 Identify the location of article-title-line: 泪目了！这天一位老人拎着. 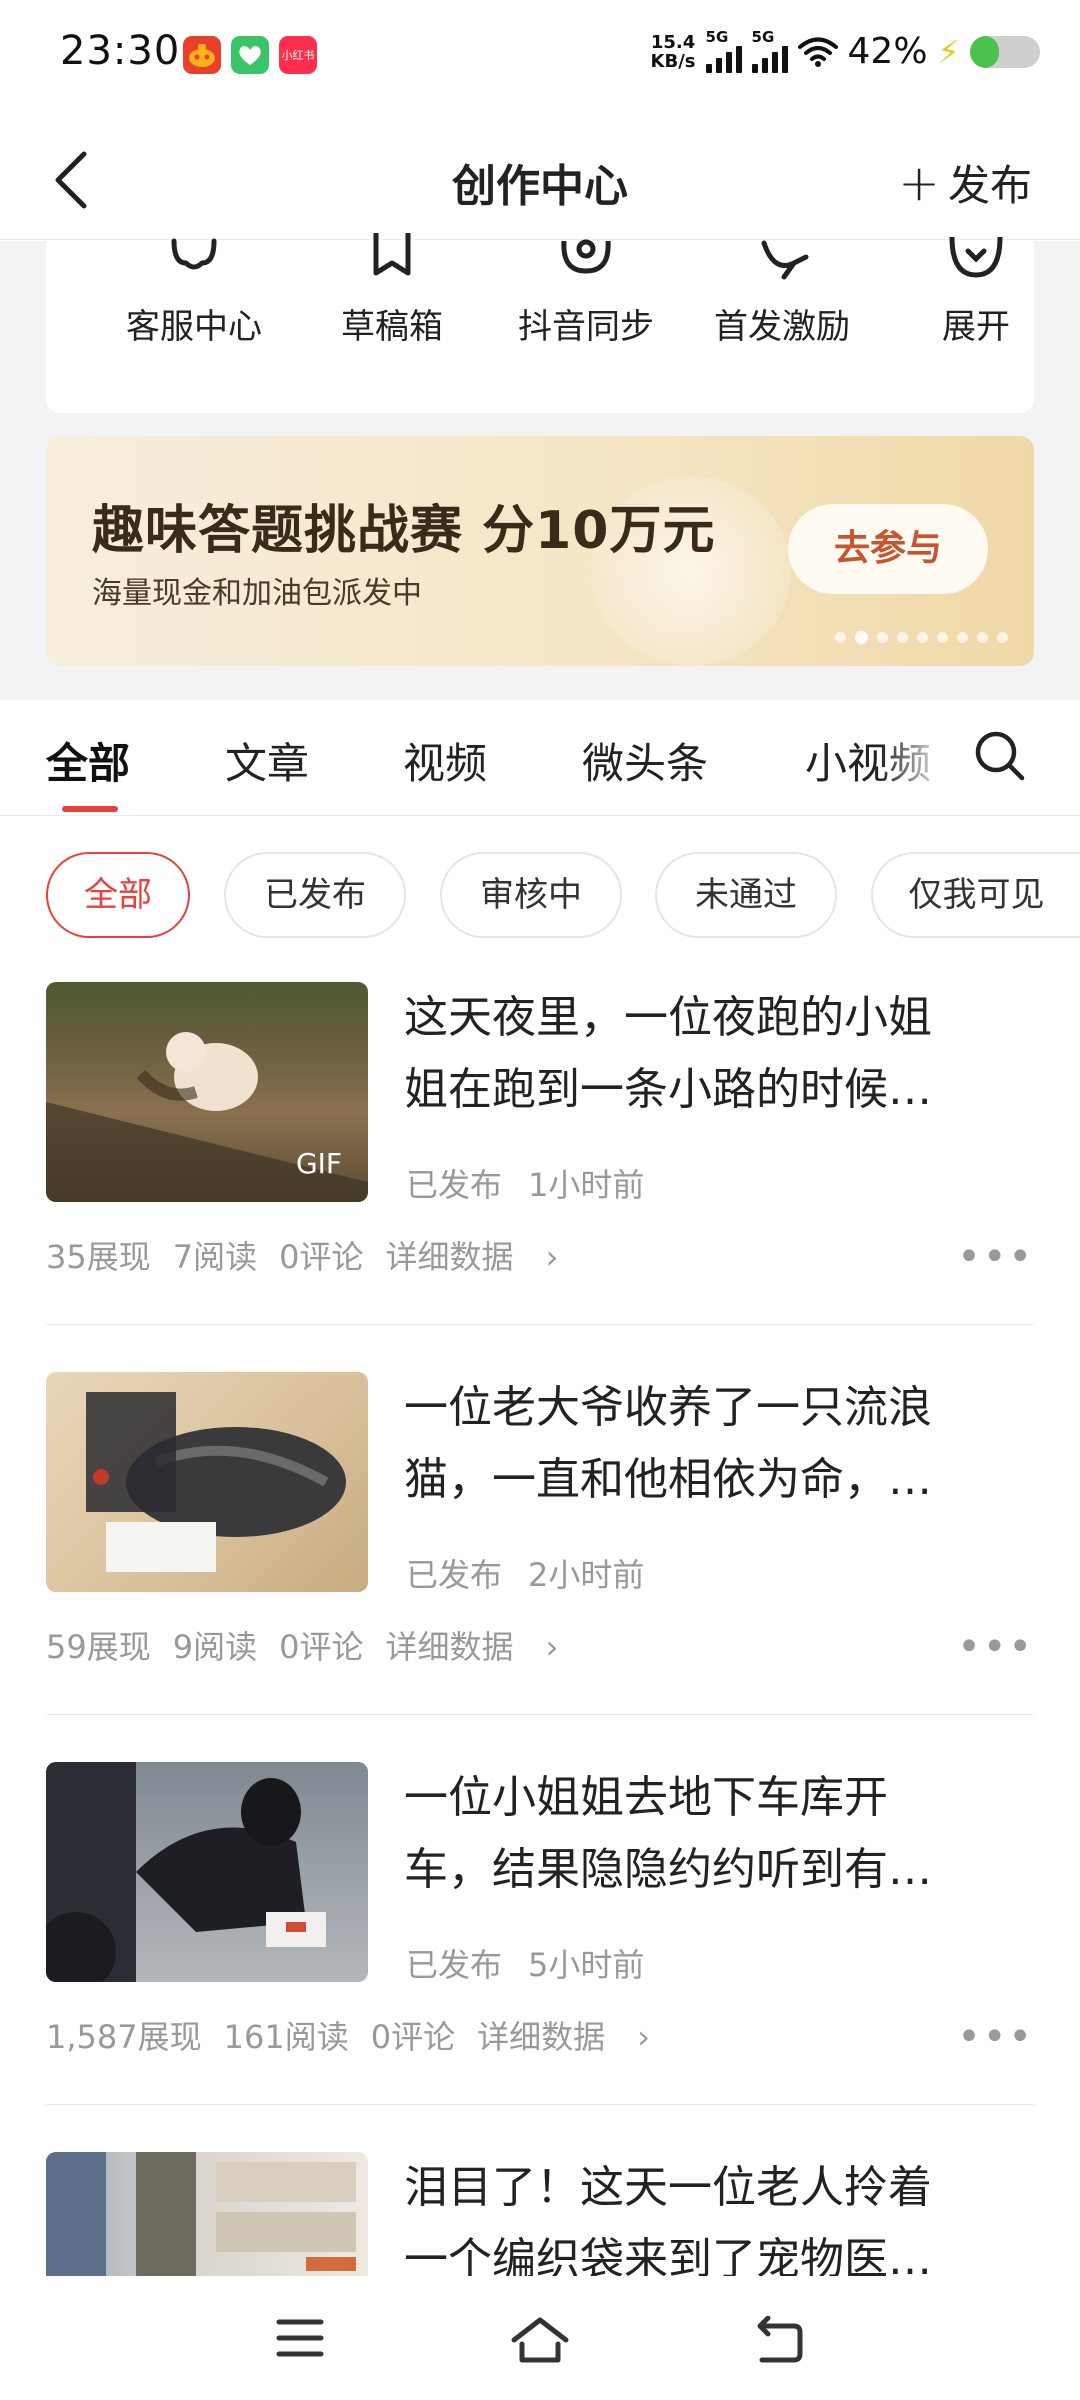
(668, 2187).